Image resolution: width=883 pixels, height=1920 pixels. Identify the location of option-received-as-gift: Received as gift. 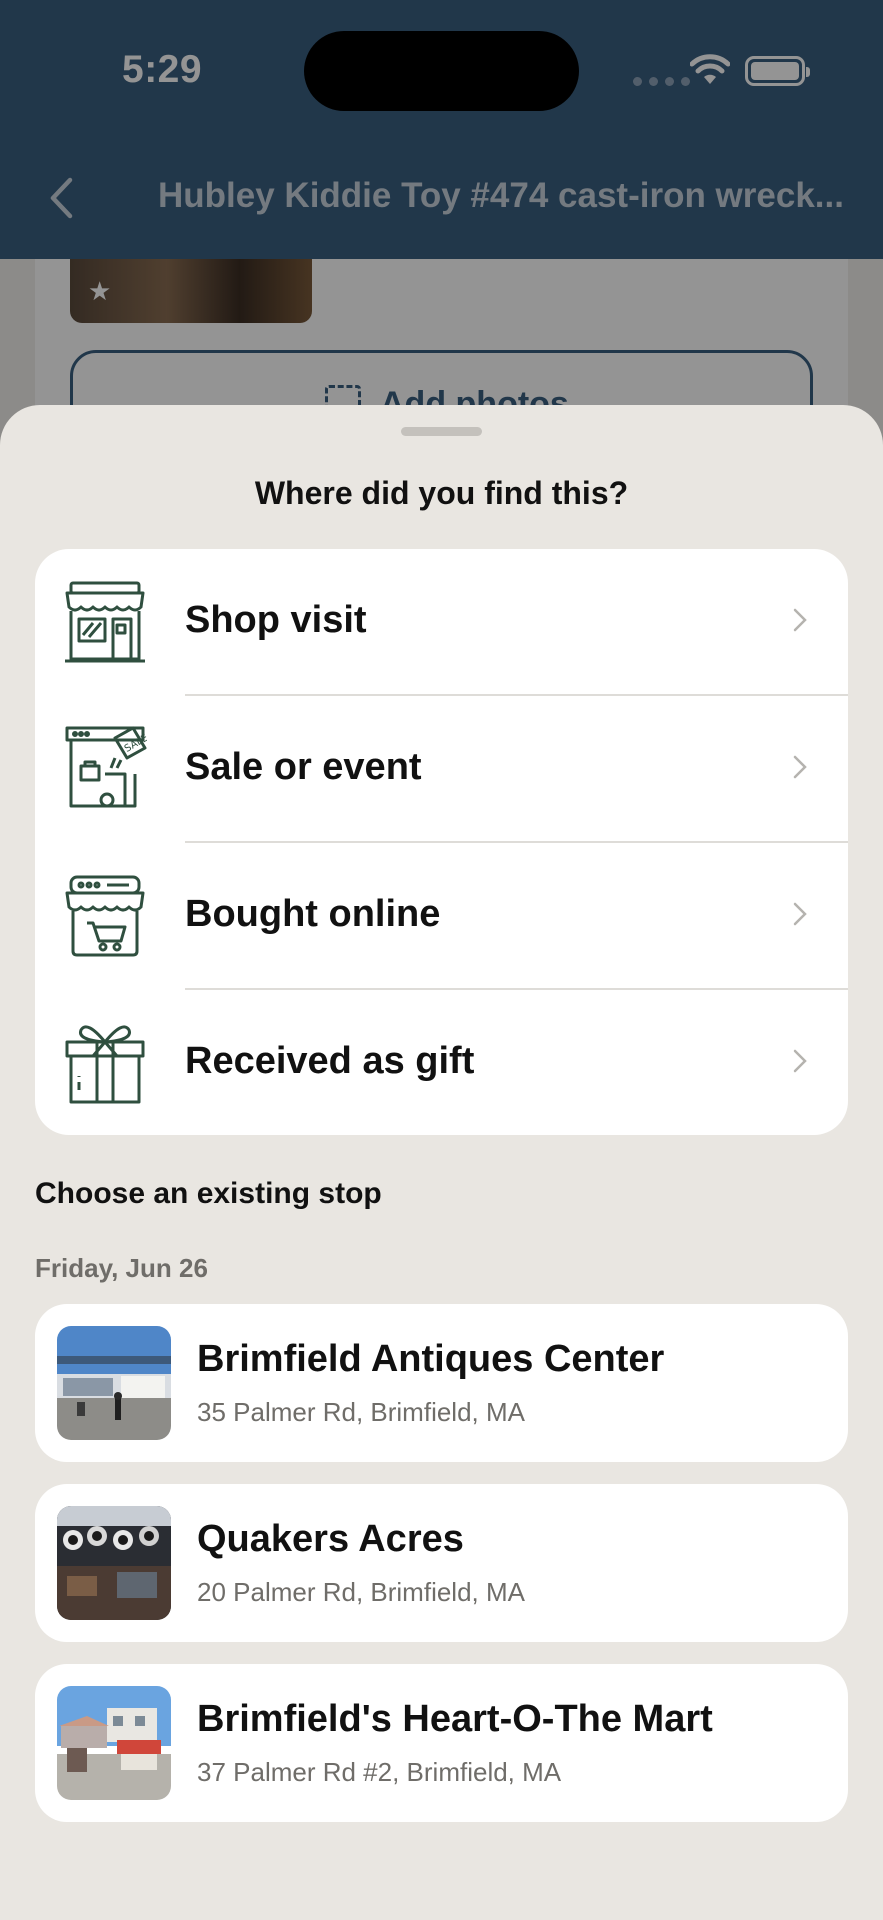
(441, 1062).